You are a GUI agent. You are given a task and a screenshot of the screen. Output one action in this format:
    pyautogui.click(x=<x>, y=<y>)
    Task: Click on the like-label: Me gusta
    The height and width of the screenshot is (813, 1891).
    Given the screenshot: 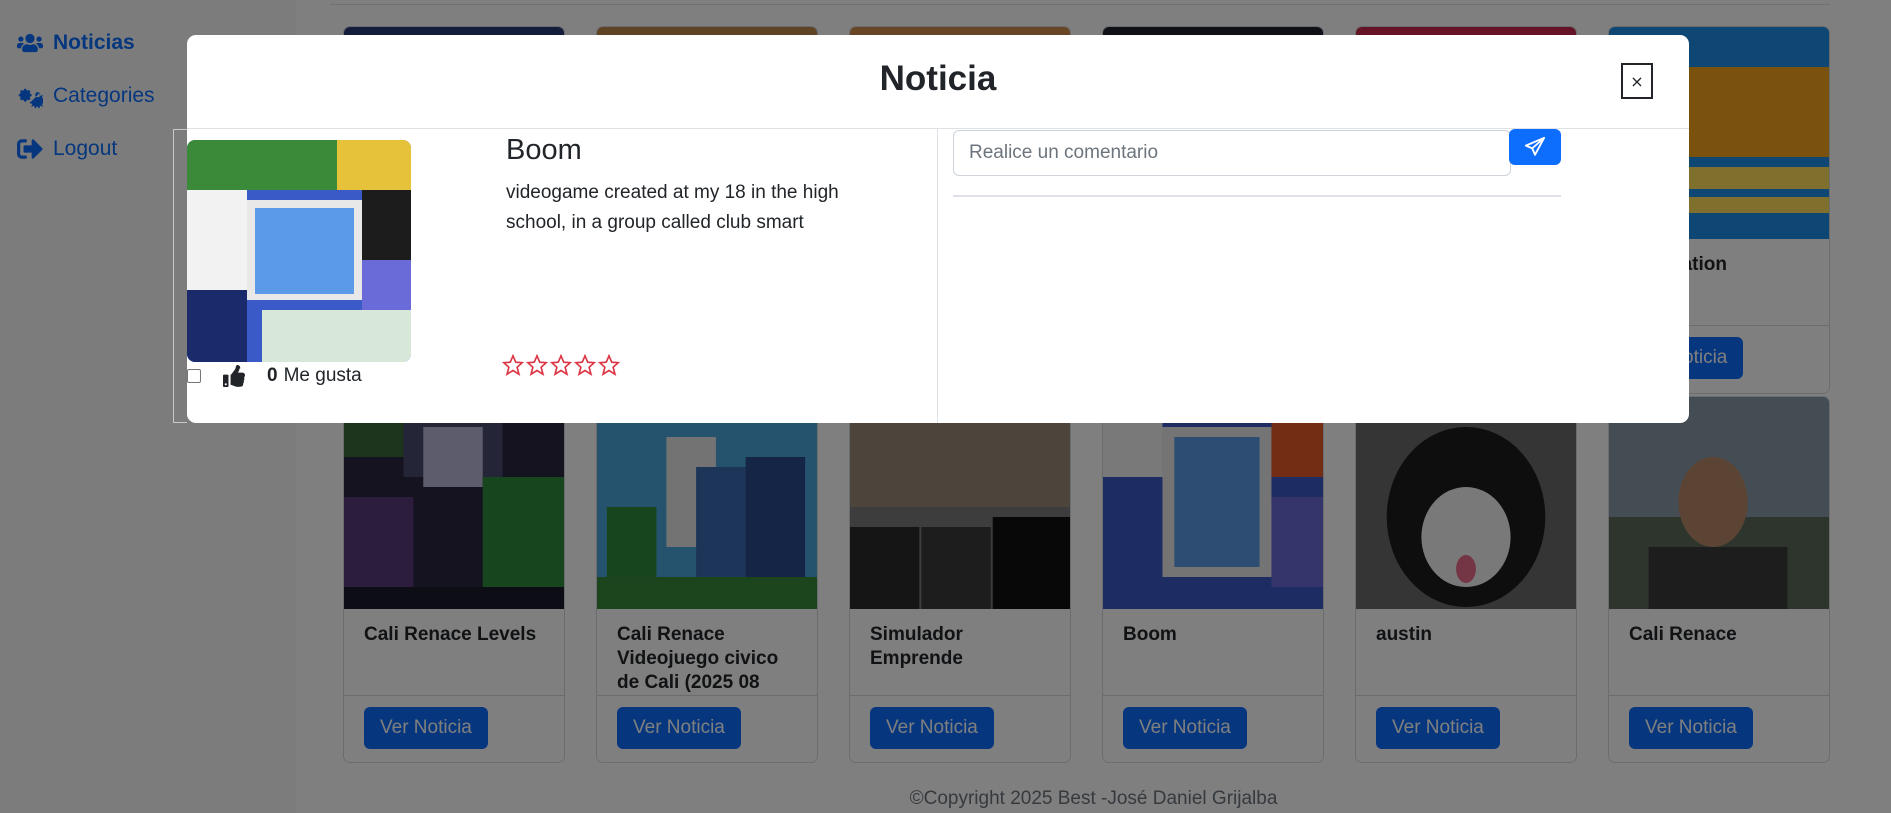 What is the action you would take?
    pyautogui.click(x=322, y=375)
    